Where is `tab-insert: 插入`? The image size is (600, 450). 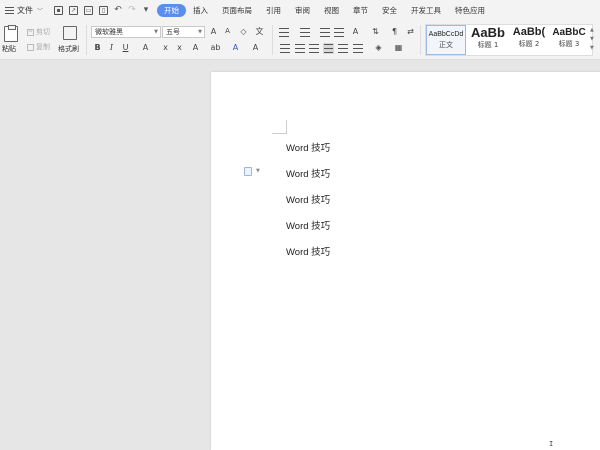 tab-insert: 插入 is located at coordinates (200, 10).